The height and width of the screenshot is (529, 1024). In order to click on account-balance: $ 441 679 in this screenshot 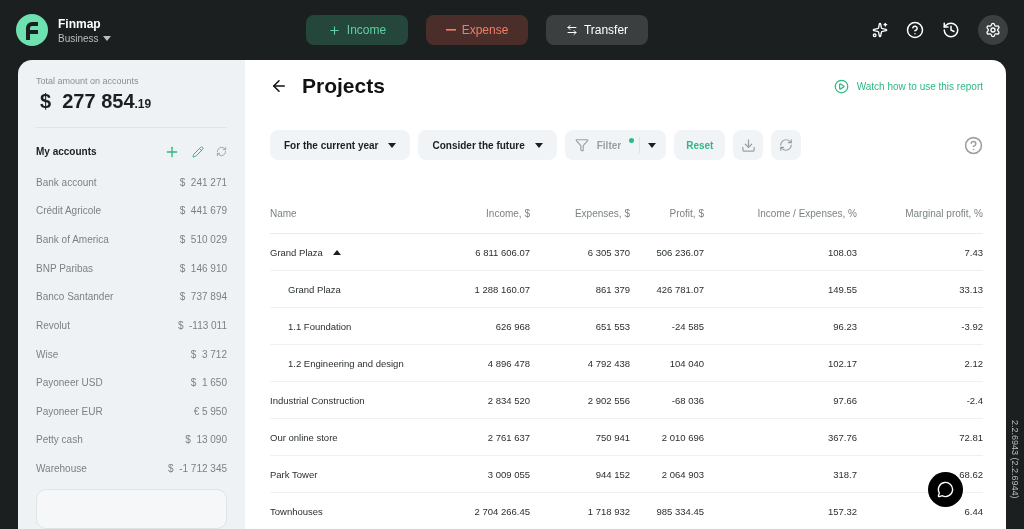, I will do `click(203, 211)`.